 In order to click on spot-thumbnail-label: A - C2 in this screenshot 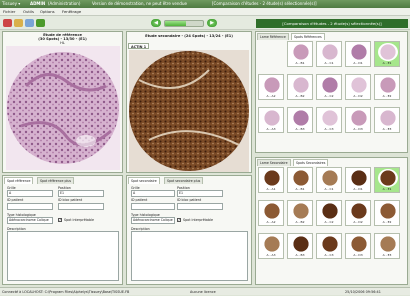, I will do `click(329, 96)`.